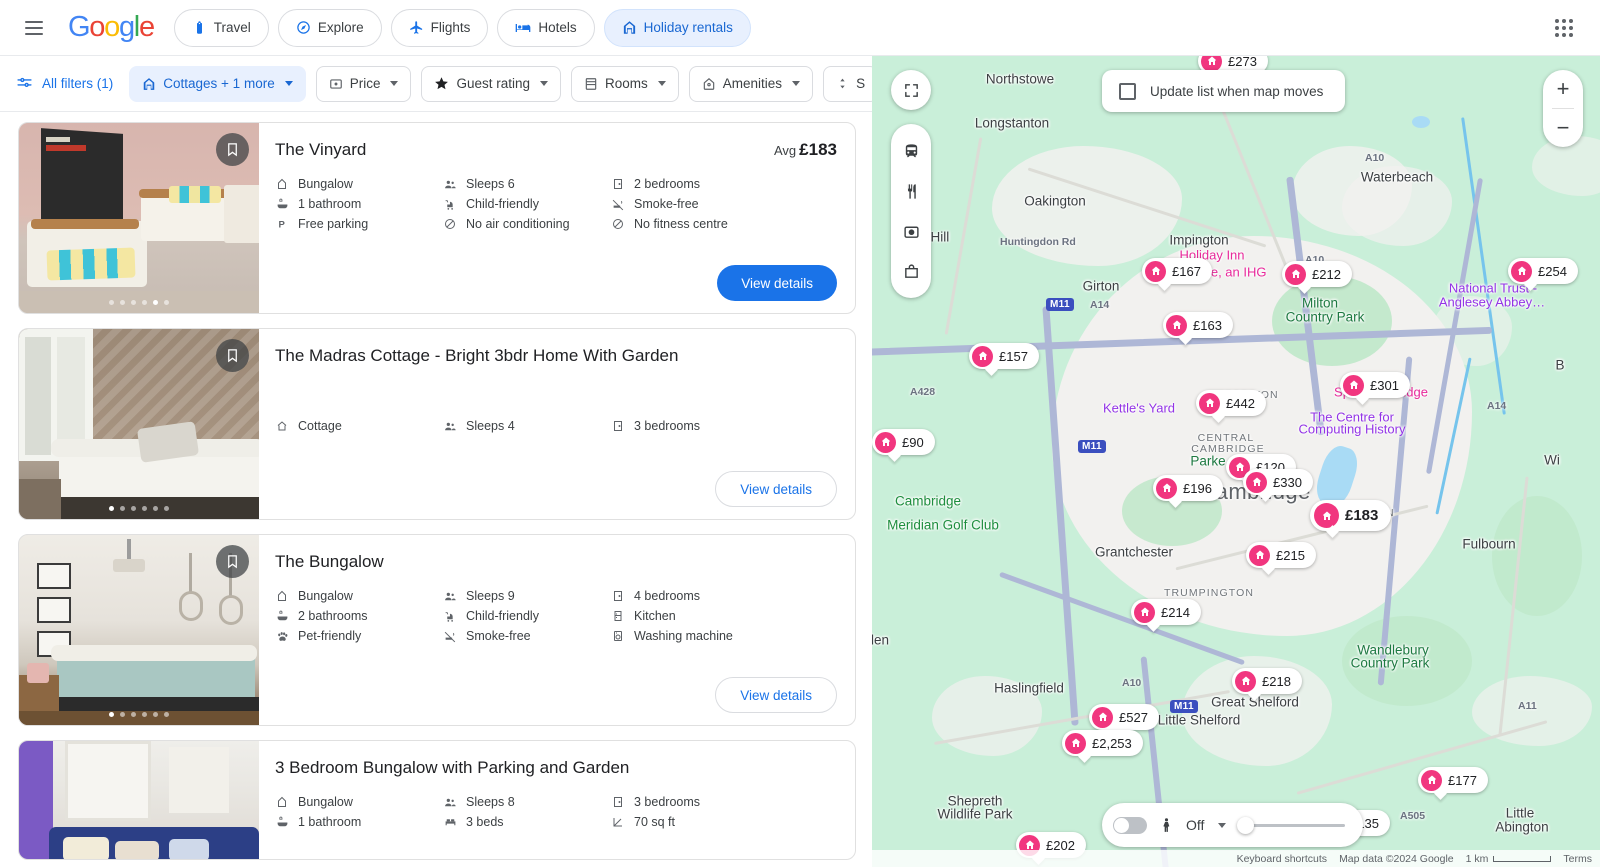  Describe the element at coordinates (1577, 859) in the screenshot. I see `terms-link: Terms` at that location.